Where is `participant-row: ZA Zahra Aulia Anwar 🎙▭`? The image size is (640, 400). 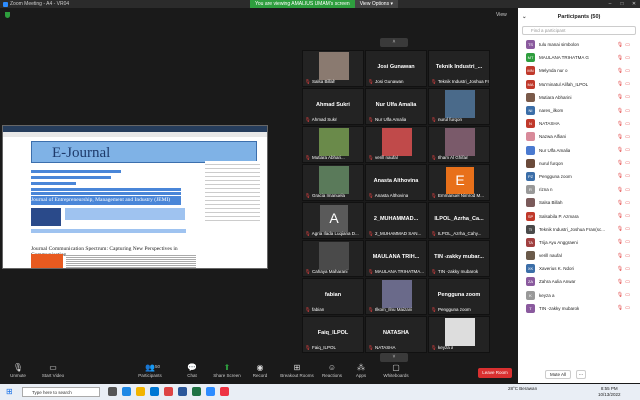 participant-row: ZA Zahra Aulia Anwar 🎙▭ is located at coordinates (579, 281).